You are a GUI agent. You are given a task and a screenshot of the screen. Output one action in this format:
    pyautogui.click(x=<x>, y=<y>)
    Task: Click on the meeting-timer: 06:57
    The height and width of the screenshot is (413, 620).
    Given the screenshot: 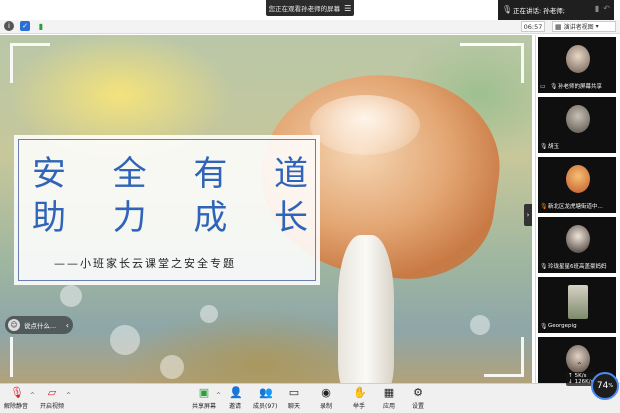 What is the action you would take?
    pyautogui.click(x=533, y=26)
    